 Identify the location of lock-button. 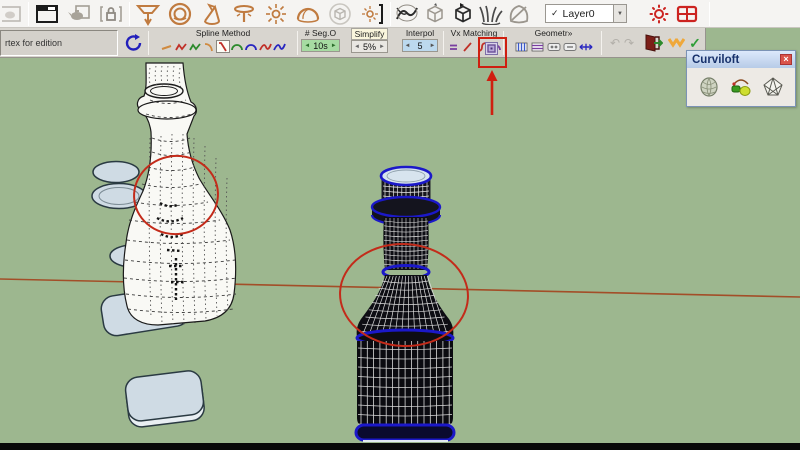
(111, 14).